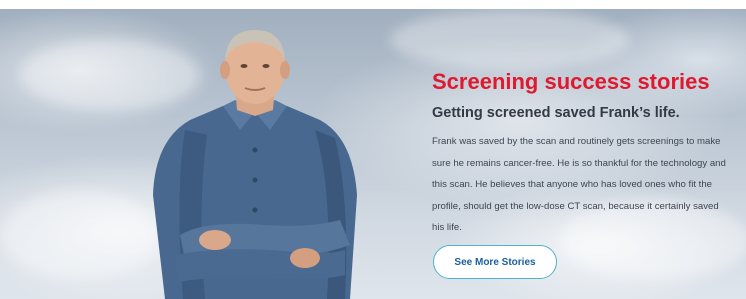 The width and height of the screenshot is (746, 299). What do you see at coordinates (556, 113) in the screenshot?
I see `story-title: Getting screened saved Frank’s life.` at bounding box center [556, 113].